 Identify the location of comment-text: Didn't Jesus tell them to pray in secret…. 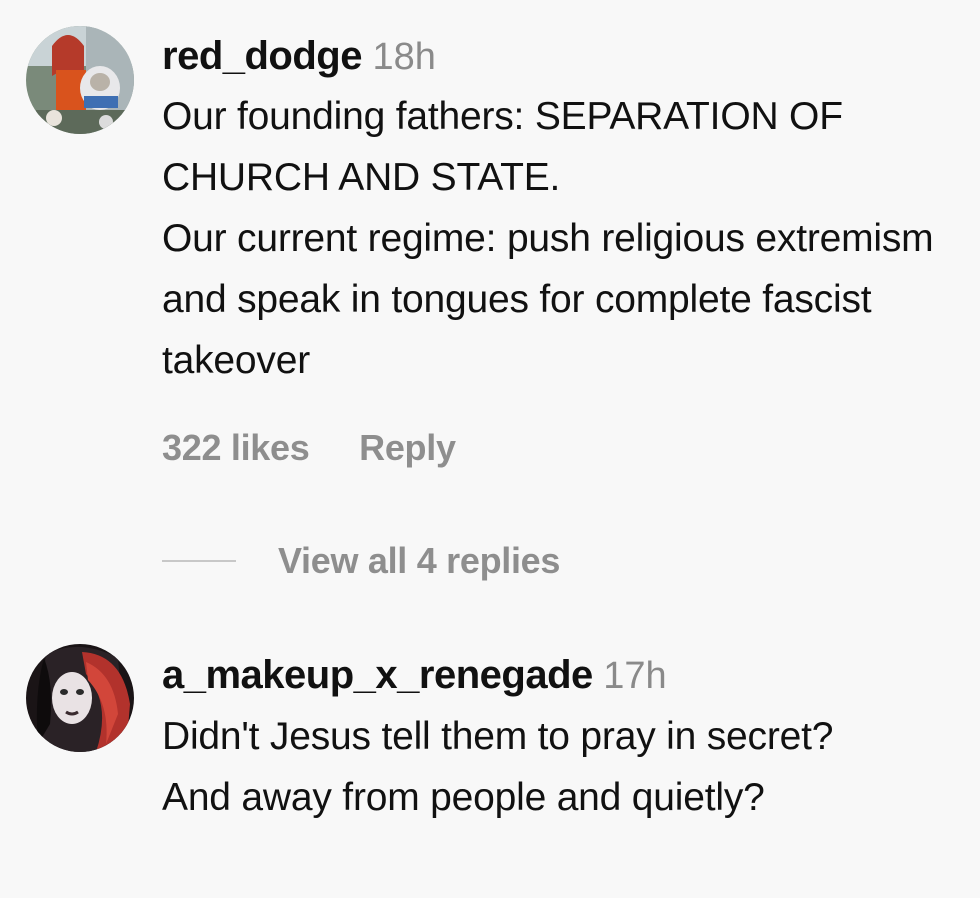
(532, 767).